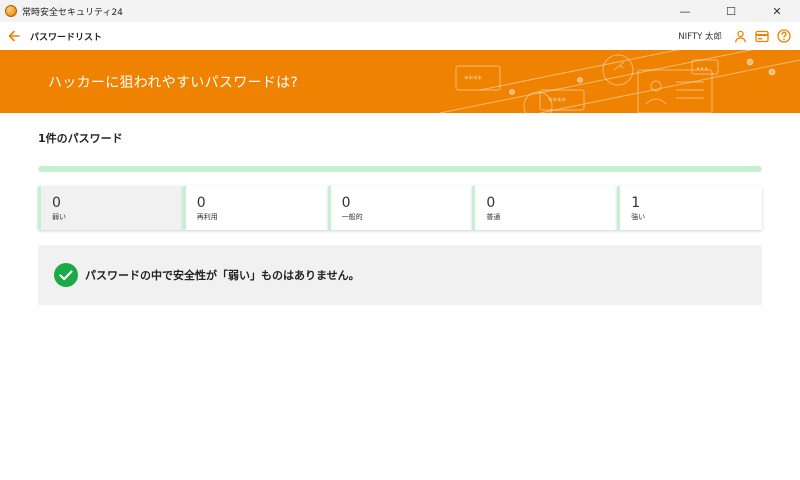 The image size is (800, 480). I want to click on card-icon, so click(762, 36).